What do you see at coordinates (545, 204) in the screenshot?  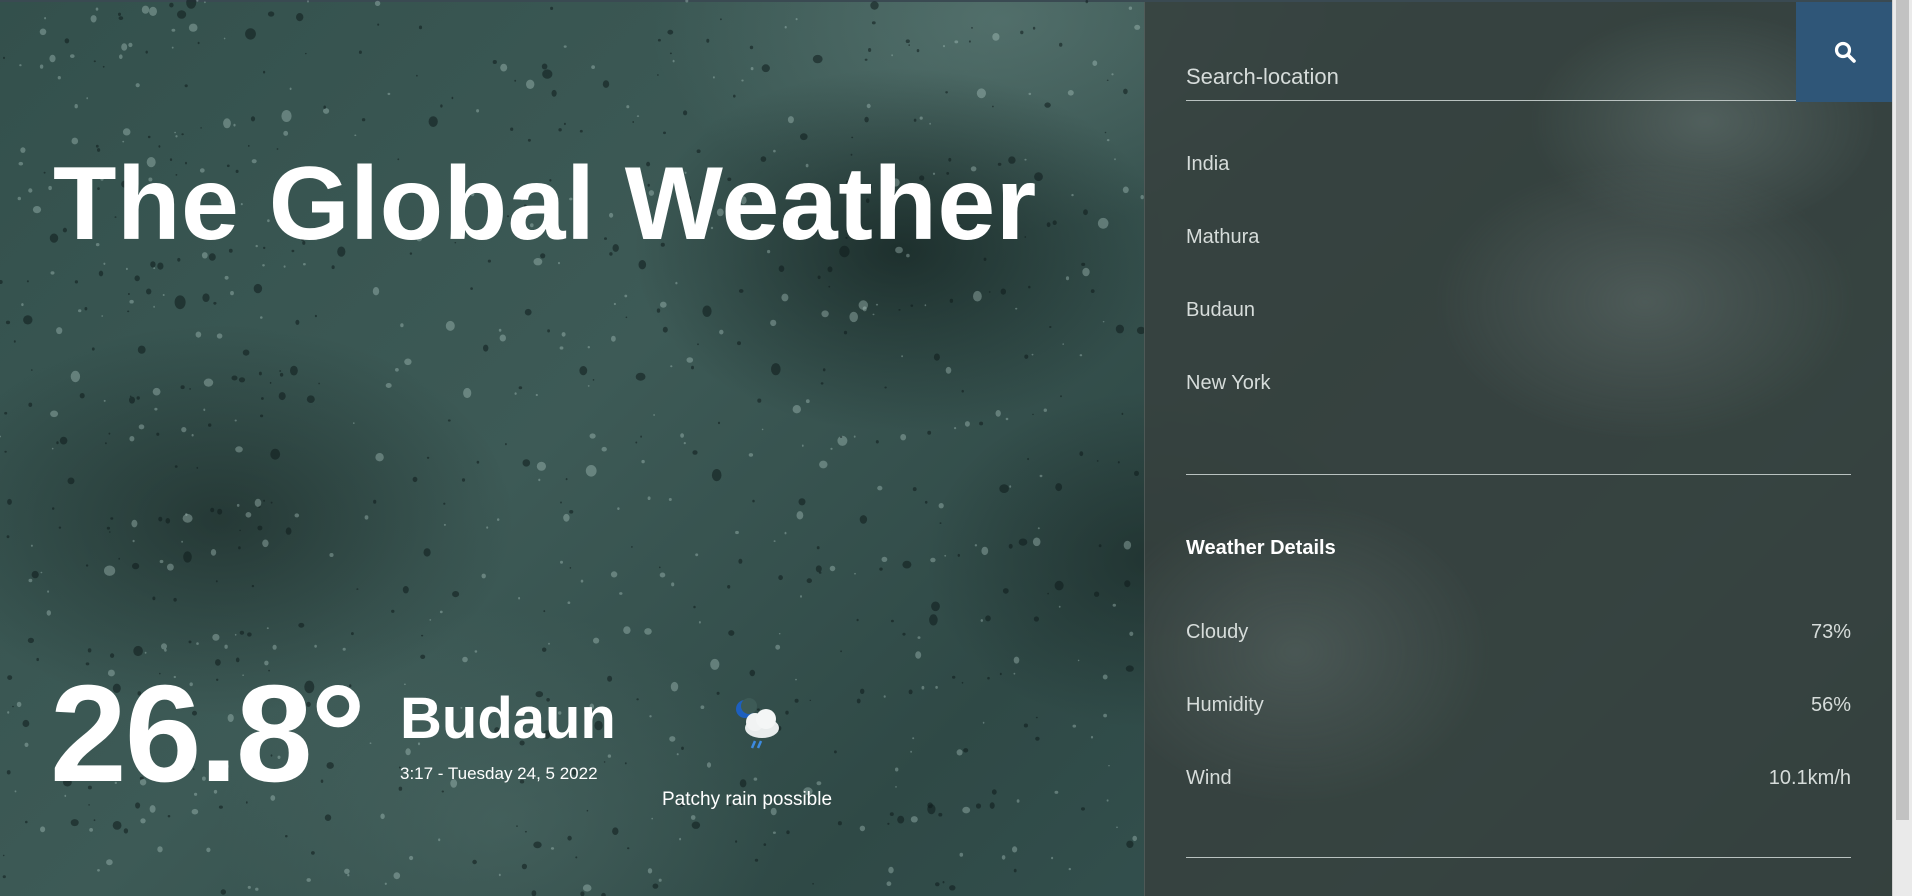 I see `brand-title: The Global Weather` at bounding box center [545, 204].